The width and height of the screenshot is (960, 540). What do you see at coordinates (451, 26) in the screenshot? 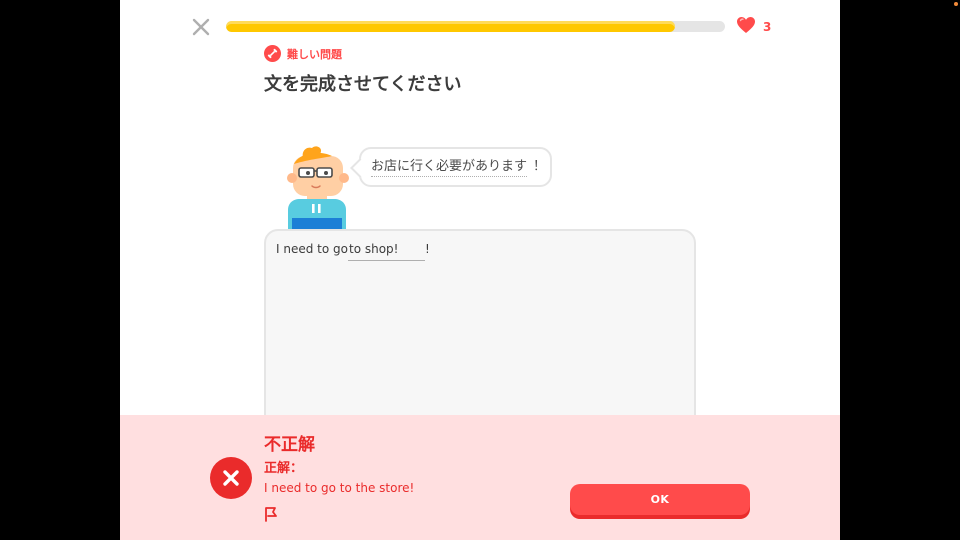
I see `progress-fill` at bounding box center [451, 26].